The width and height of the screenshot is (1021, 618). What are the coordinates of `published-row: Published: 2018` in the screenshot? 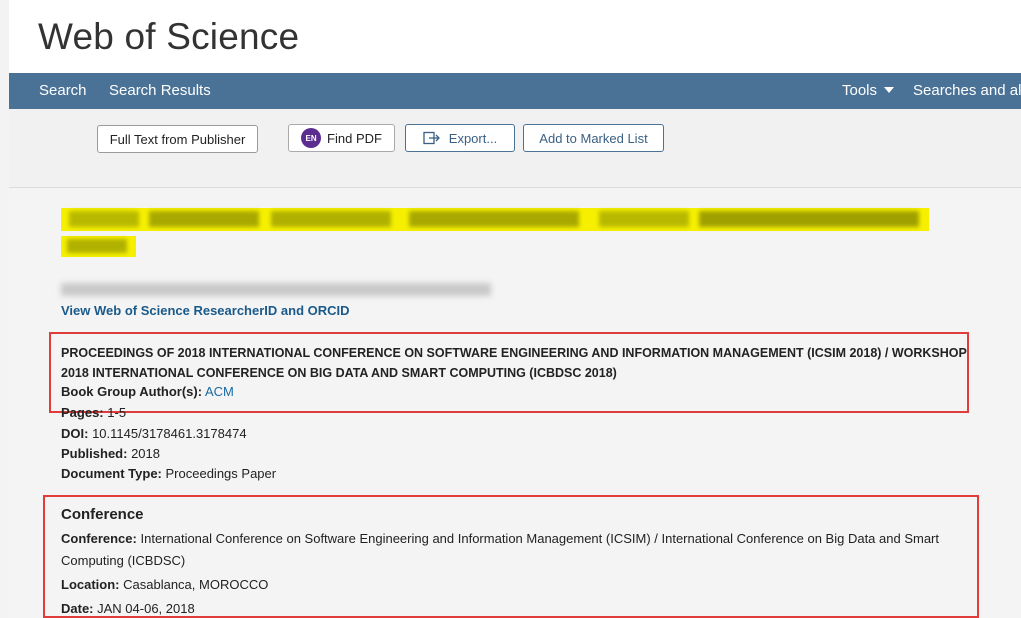 It's located at (110, 453).